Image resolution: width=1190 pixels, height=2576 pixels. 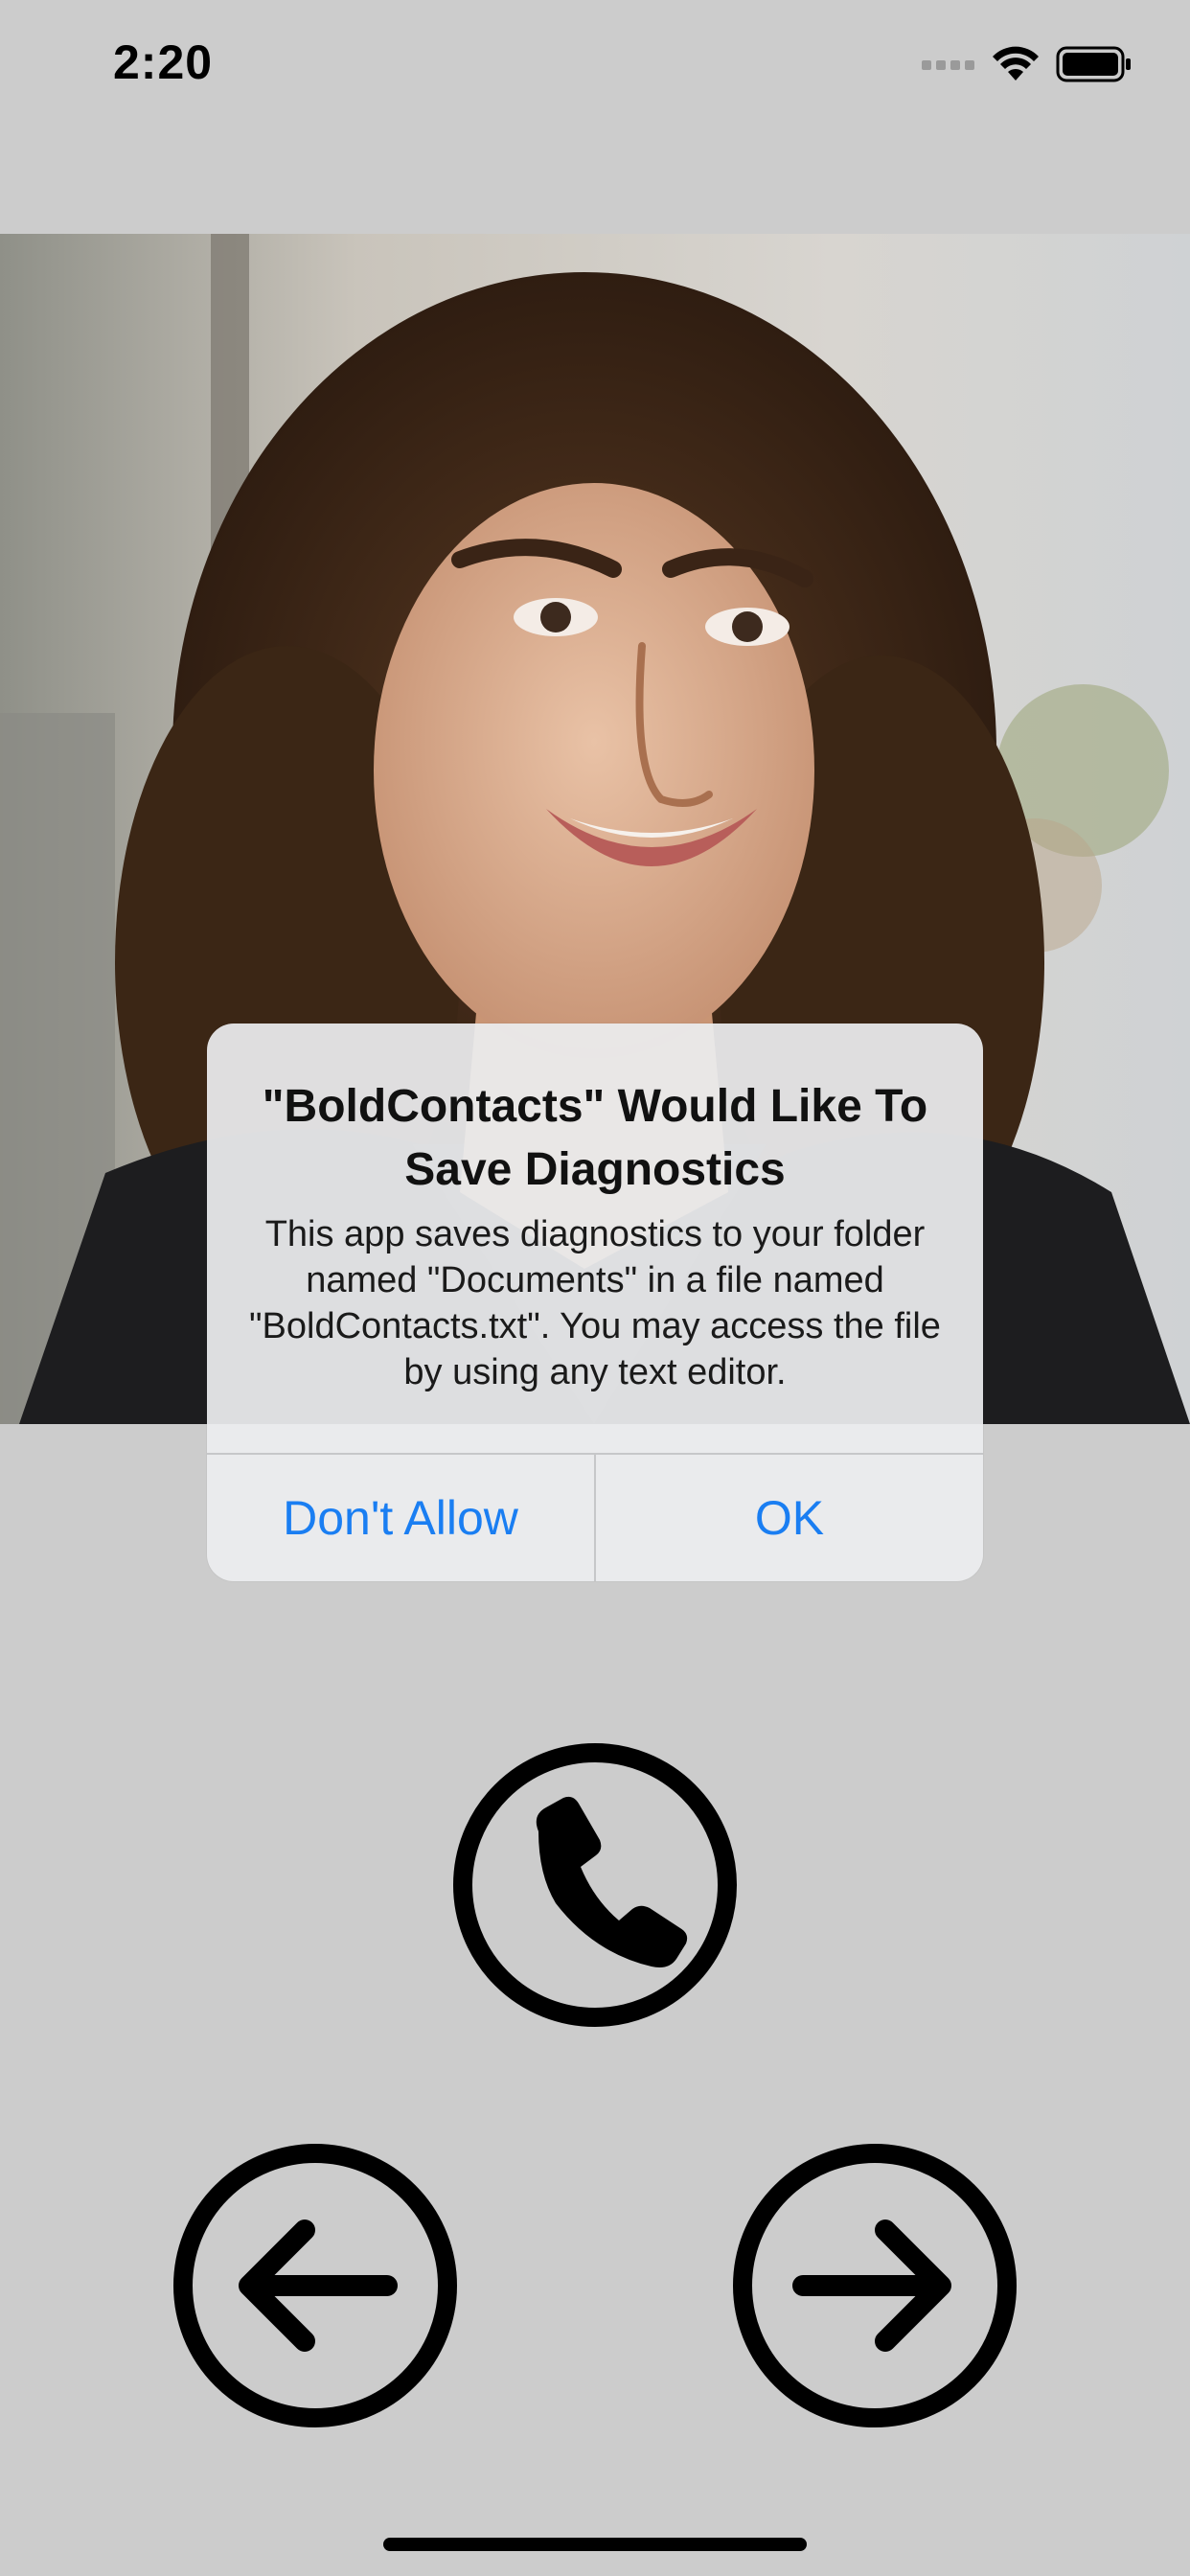 I want to click on previous-button, so click(x=316, y=2285).